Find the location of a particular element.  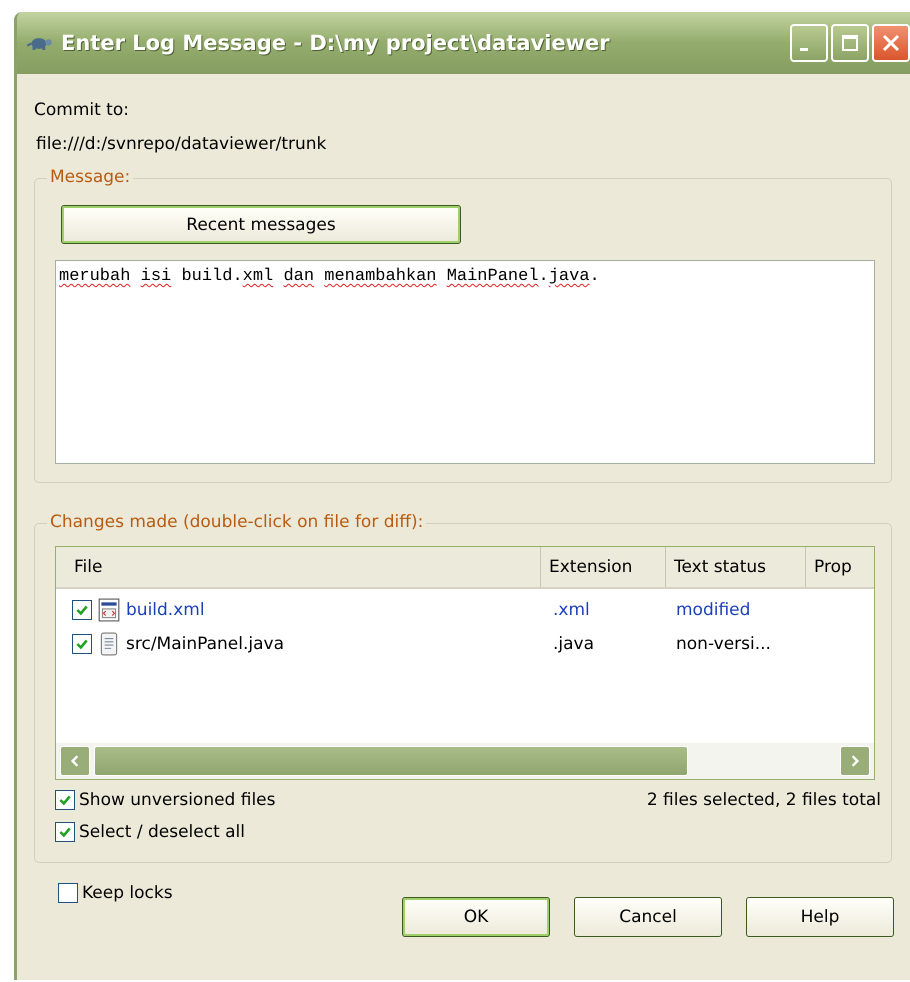

maximize-button is located at coordinates (850, 43).